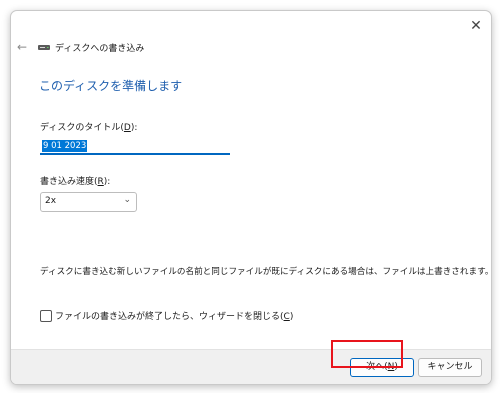 This screenshot has height=393, width=500. Describe the element at coordinates (88, 202) in the screenshot. I see `write-speed-select: 2x ⌄` at that location.